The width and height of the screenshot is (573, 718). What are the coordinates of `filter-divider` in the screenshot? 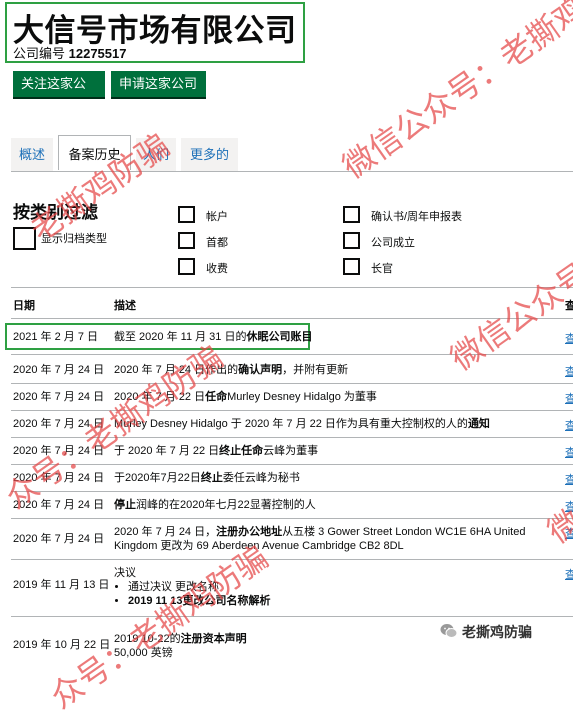 It's located at (292, 287).